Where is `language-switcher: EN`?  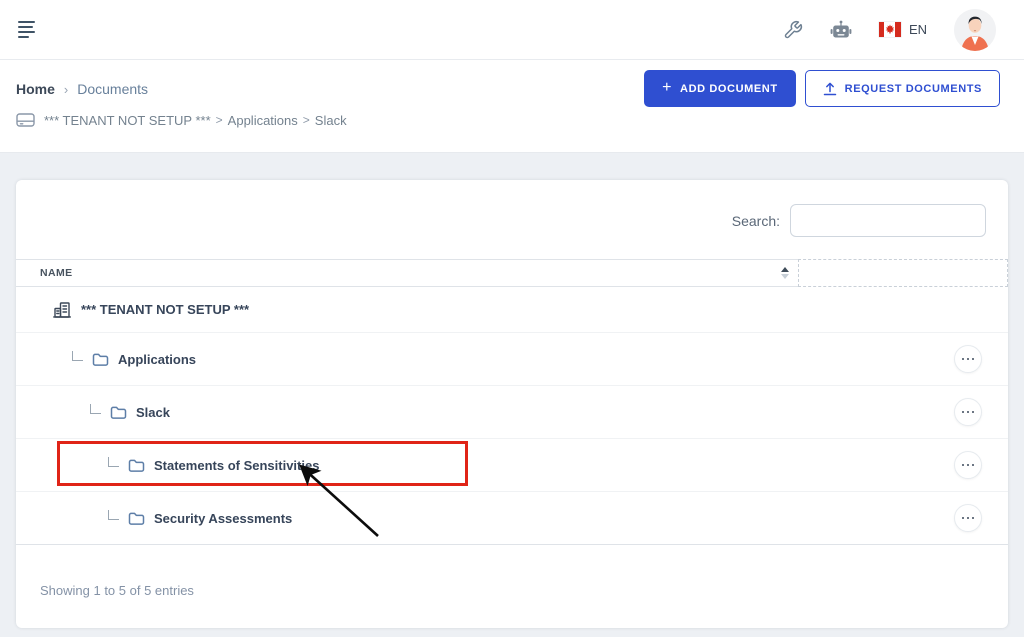
language-switcher: EN is located at coordinates (902, 29).